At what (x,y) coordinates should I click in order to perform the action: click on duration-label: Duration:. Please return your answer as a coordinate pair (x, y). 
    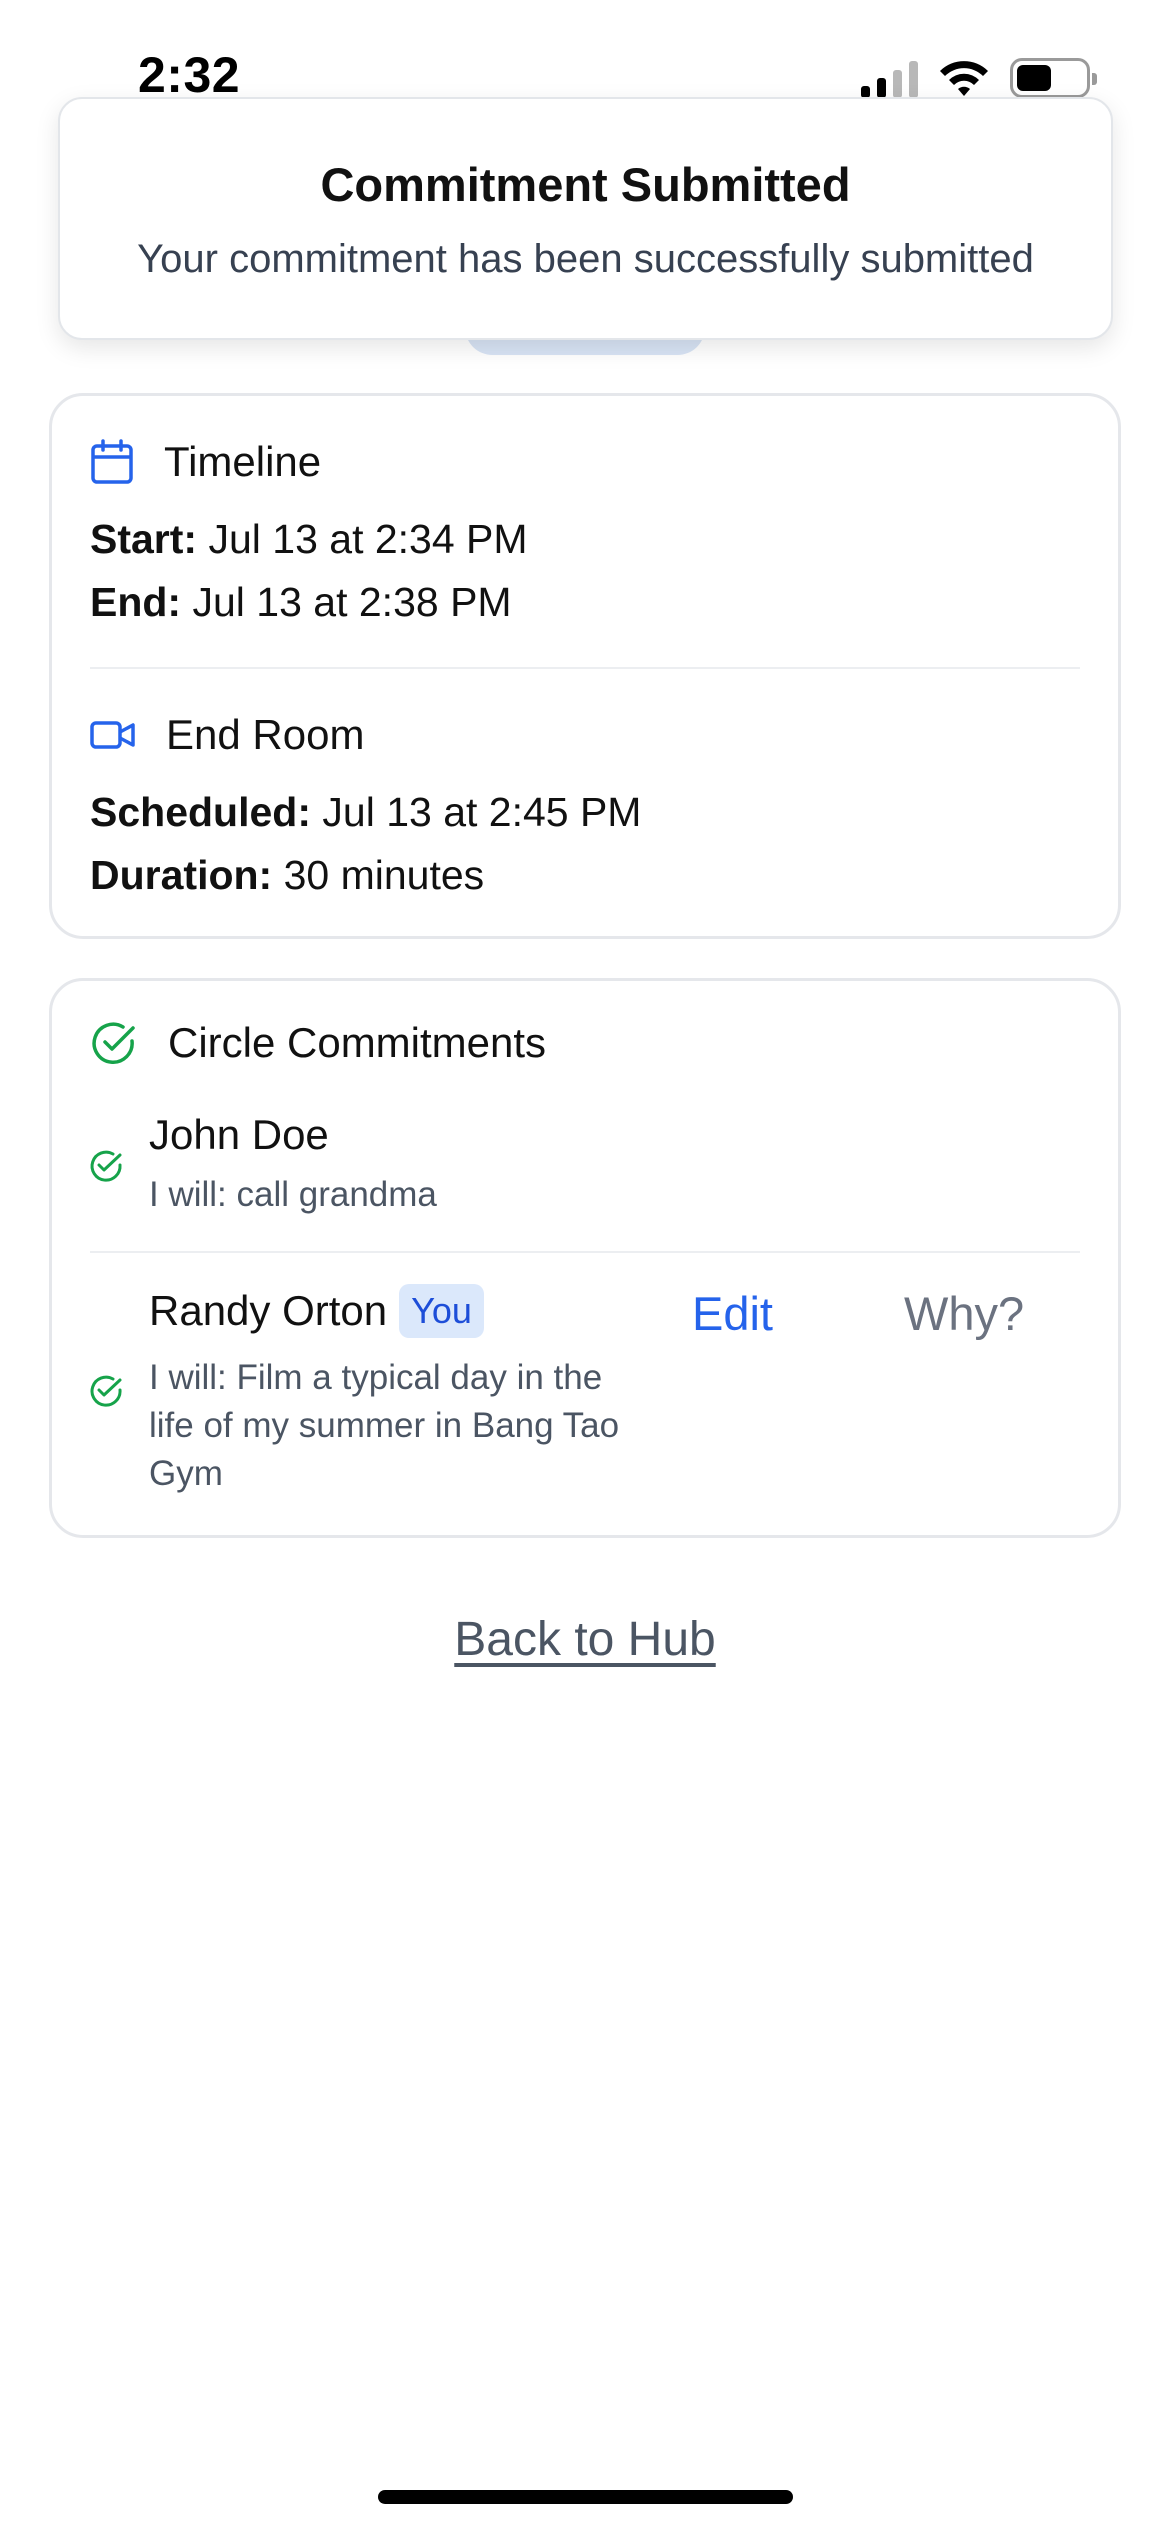
    Looking at the image, I should click on (181, 875).